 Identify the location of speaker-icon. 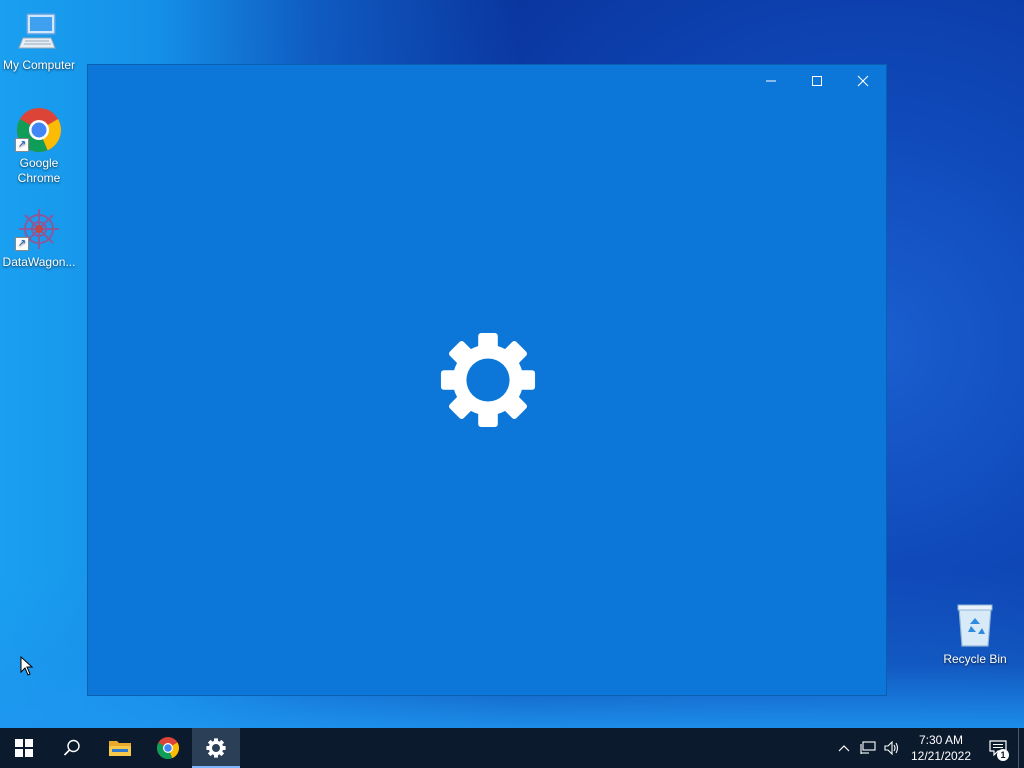
(891, 748).